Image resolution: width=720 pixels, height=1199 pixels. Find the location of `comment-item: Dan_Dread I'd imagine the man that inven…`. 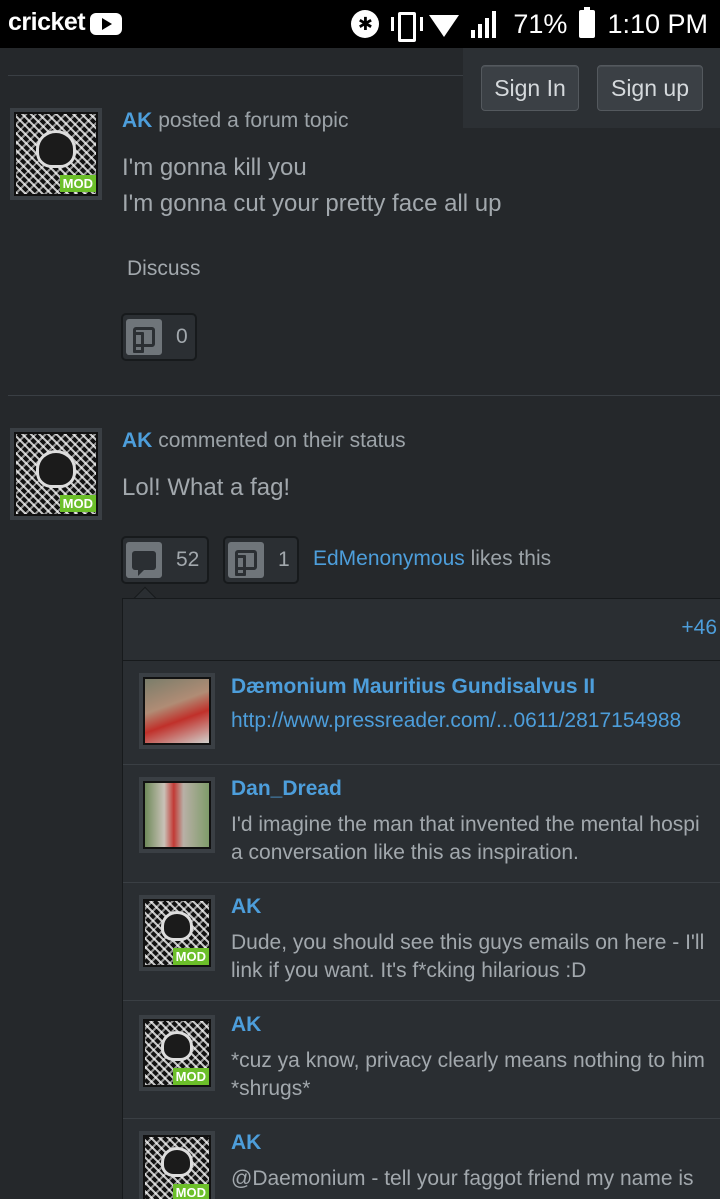

comment-item: Dan_Dread I'd imagine the man that inven… is located at coordinates (421, 824).